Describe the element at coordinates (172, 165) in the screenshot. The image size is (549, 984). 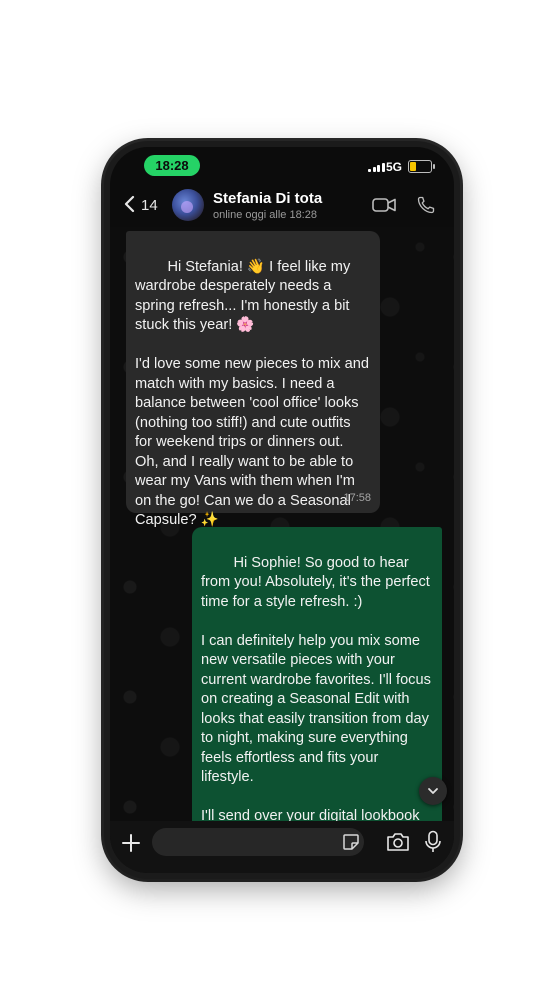
I see `status-time: 18:28` at that location.